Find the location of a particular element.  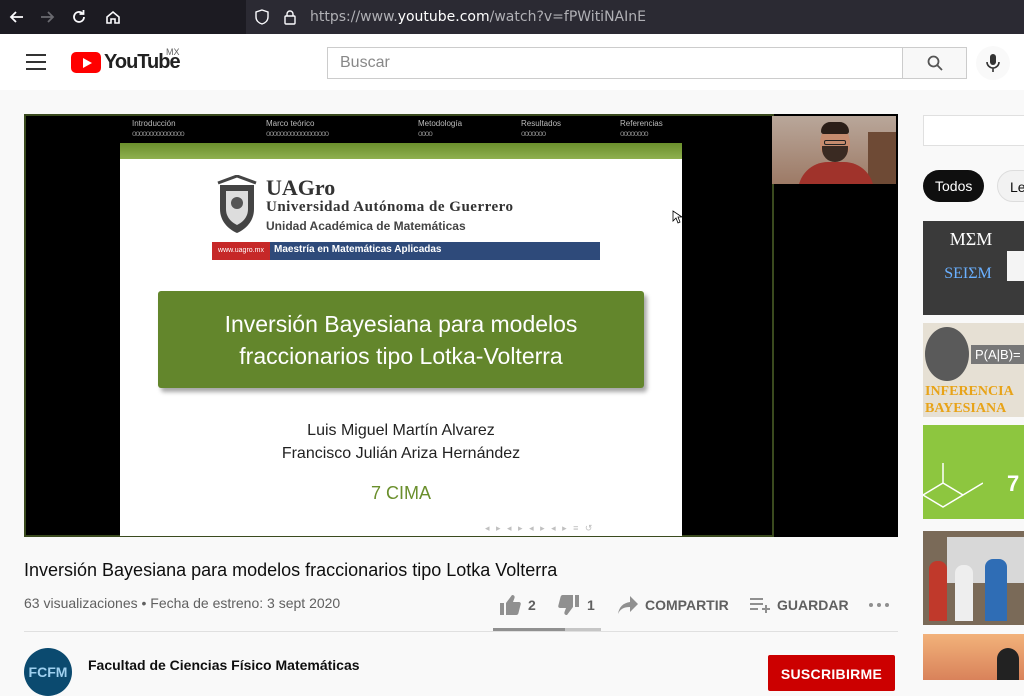

channel-avatar: FCFM is located at coordinates (48, 672).